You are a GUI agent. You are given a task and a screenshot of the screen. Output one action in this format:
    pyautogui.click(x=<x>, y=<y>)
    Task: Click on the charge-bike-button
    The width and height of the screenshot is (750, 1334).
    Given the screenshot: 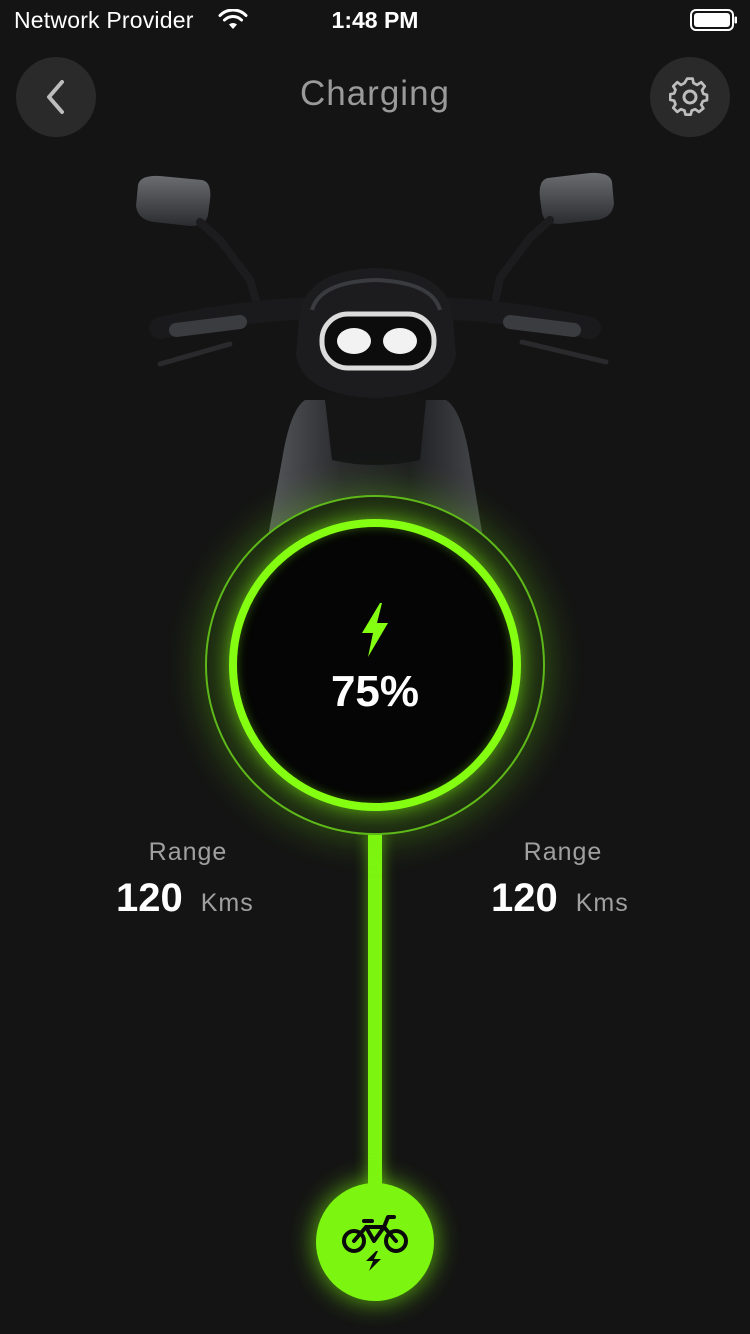 What is the action you would take?
    pyautogui.click(x=375, y=1242)
    